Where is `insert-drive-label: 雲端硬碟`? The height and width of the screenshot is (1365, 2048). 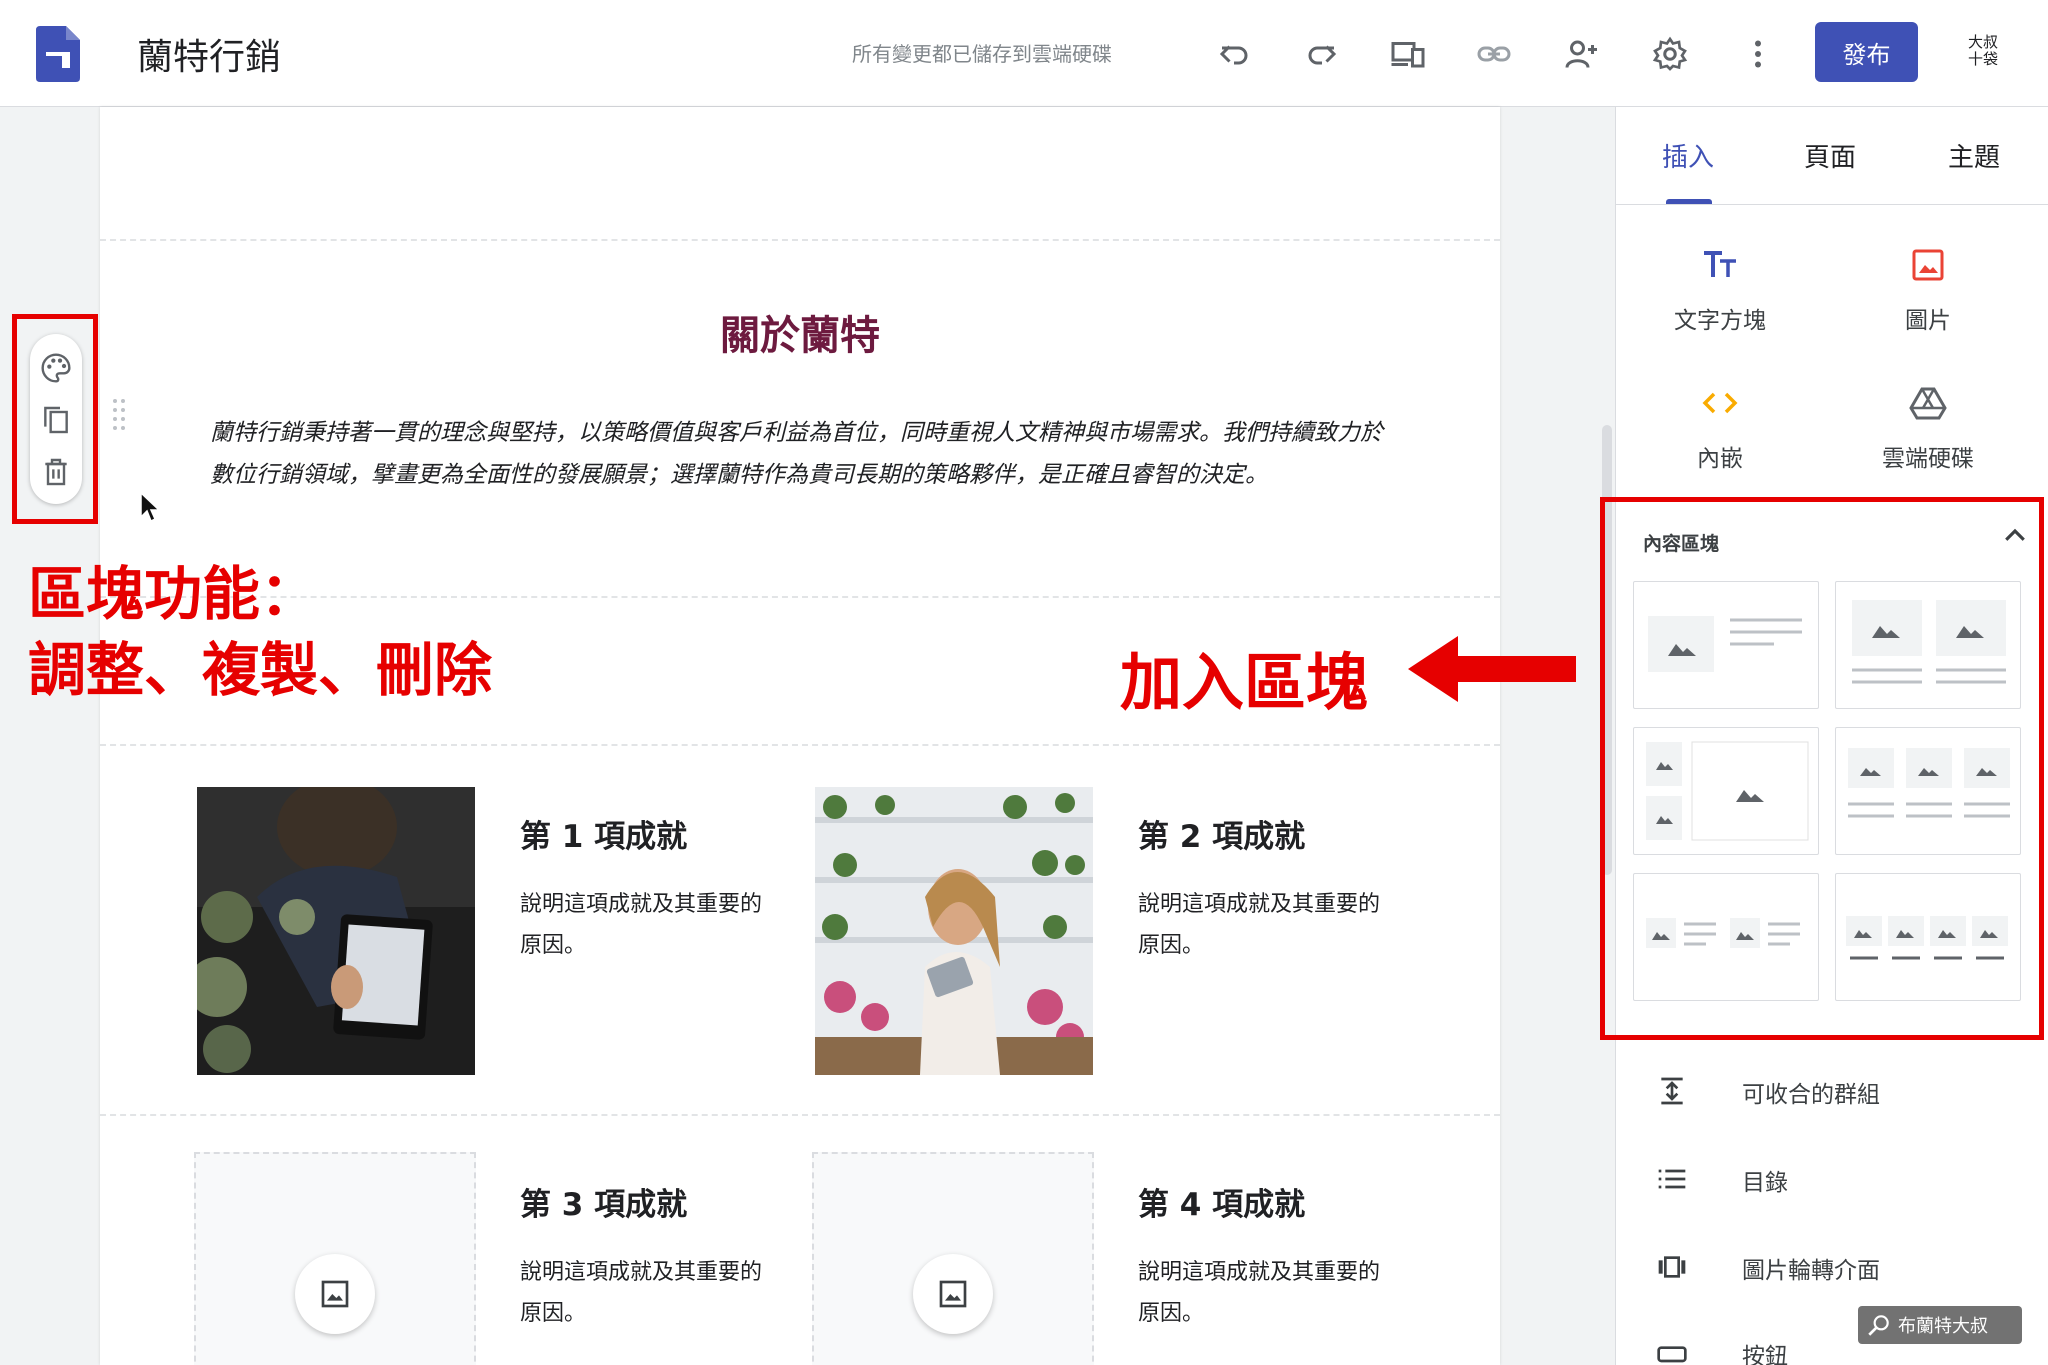
insert-drive-label: 雲端硬碟 is located at coordinates (1928, 459).